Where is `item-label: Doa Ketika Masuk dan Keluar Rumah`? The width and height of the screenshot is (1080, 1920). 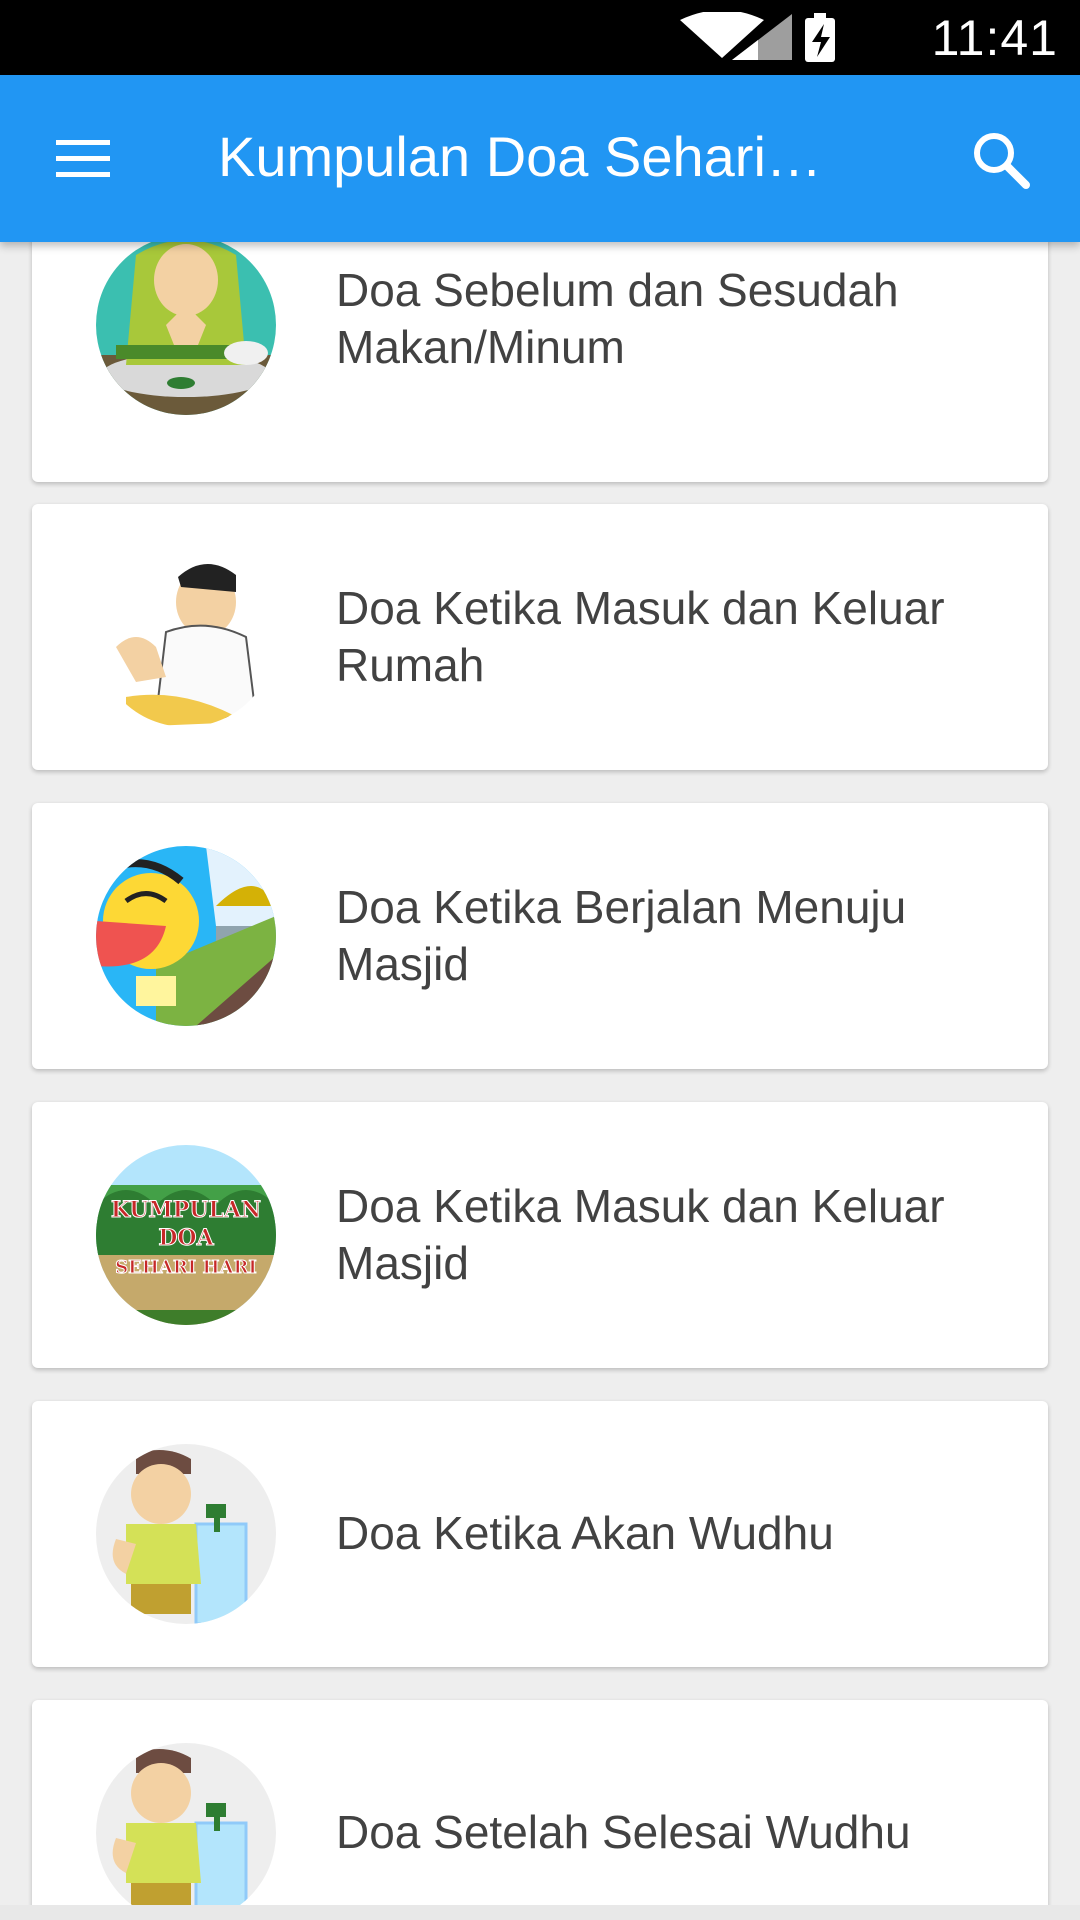 item-label: Doa Ketika Masuk dan Keluar Rumah is located at coordinates (640, 636).